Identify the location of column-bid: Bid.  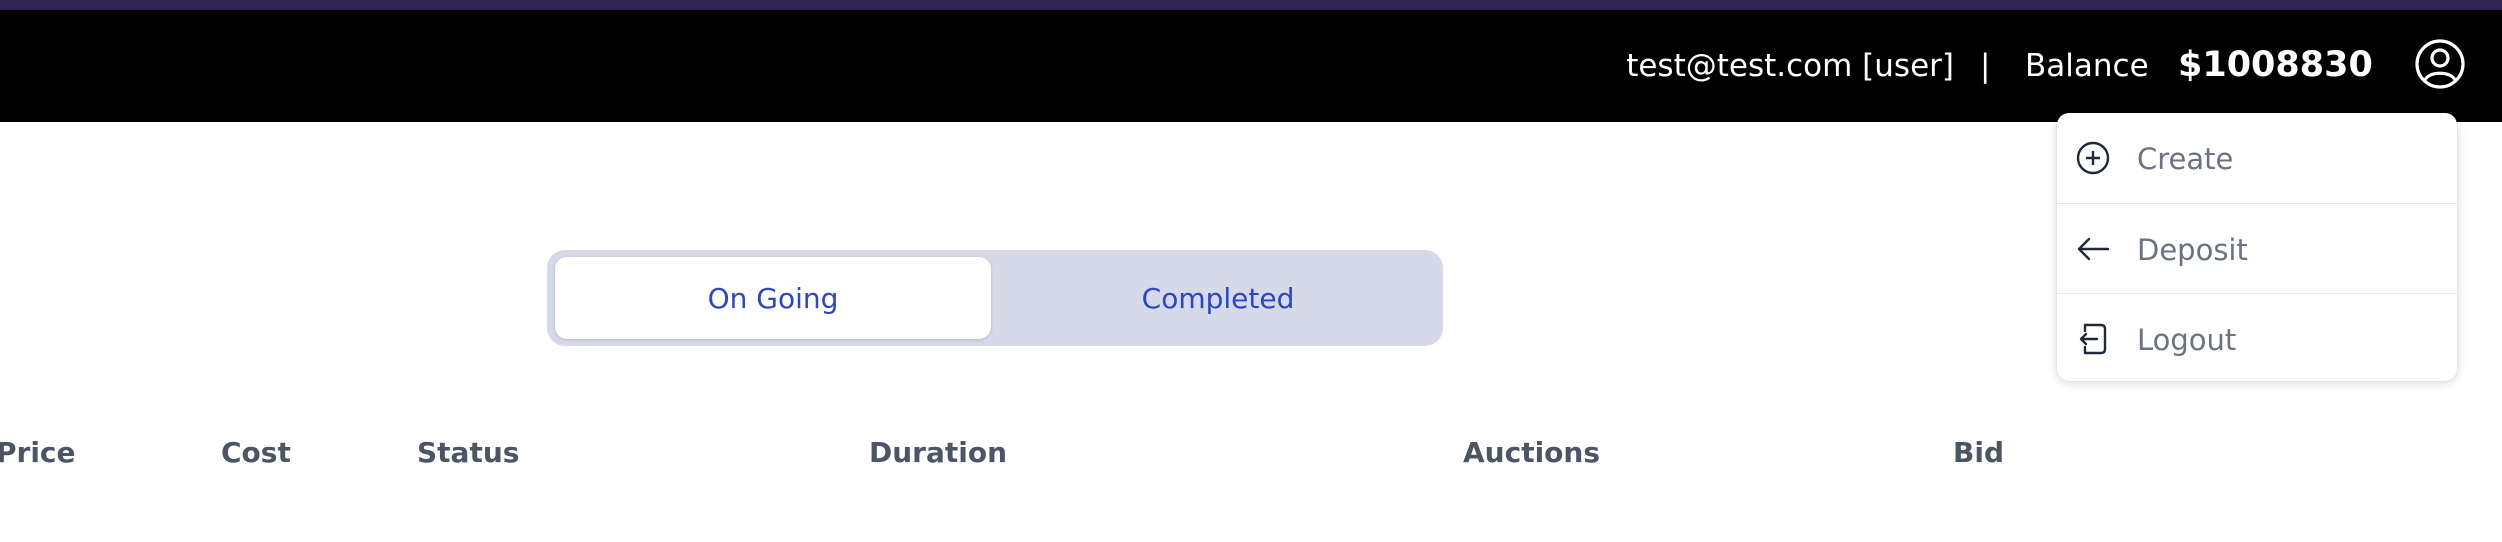
(1978, 452).